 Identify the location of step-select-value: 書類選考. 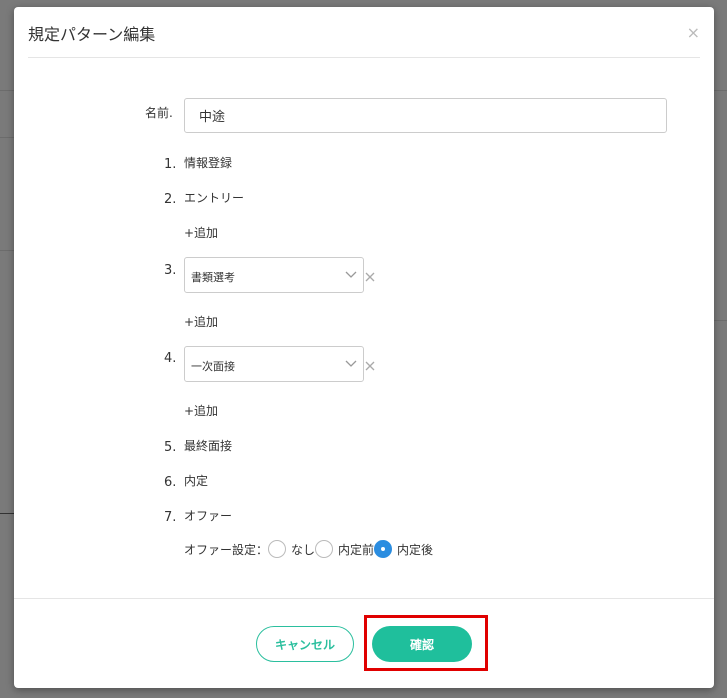
(213, 277).